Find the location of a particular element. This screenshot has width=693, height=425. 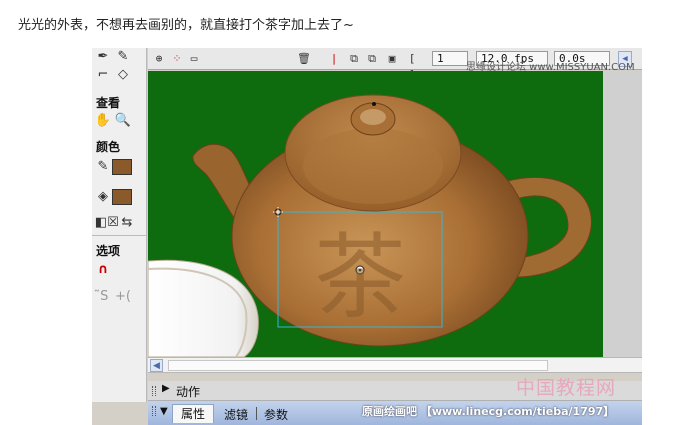

pen-tool-icon: ✒ is located at coordinates (103, 57).